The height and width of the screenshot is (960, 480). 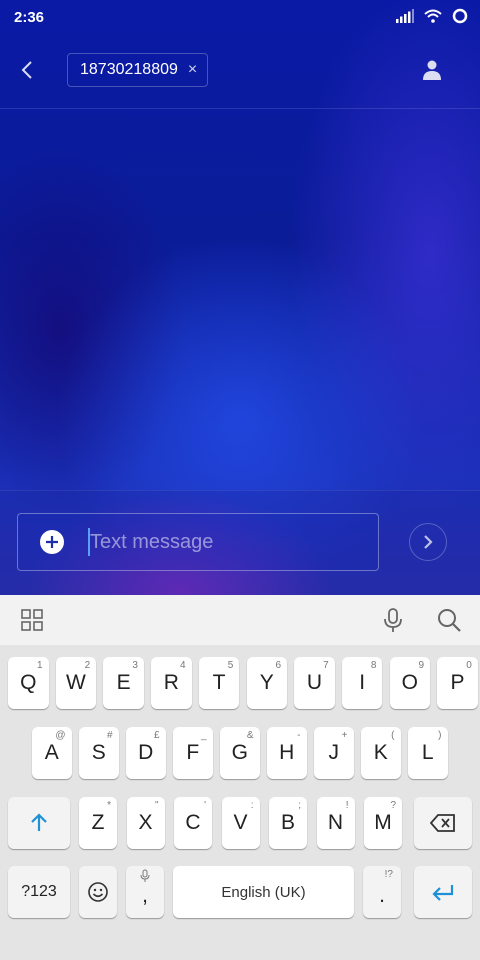 What do you see at coordinates (335, 823) in the screenshot?
I see `key-n: ! N` at bounding box center [335, 823].